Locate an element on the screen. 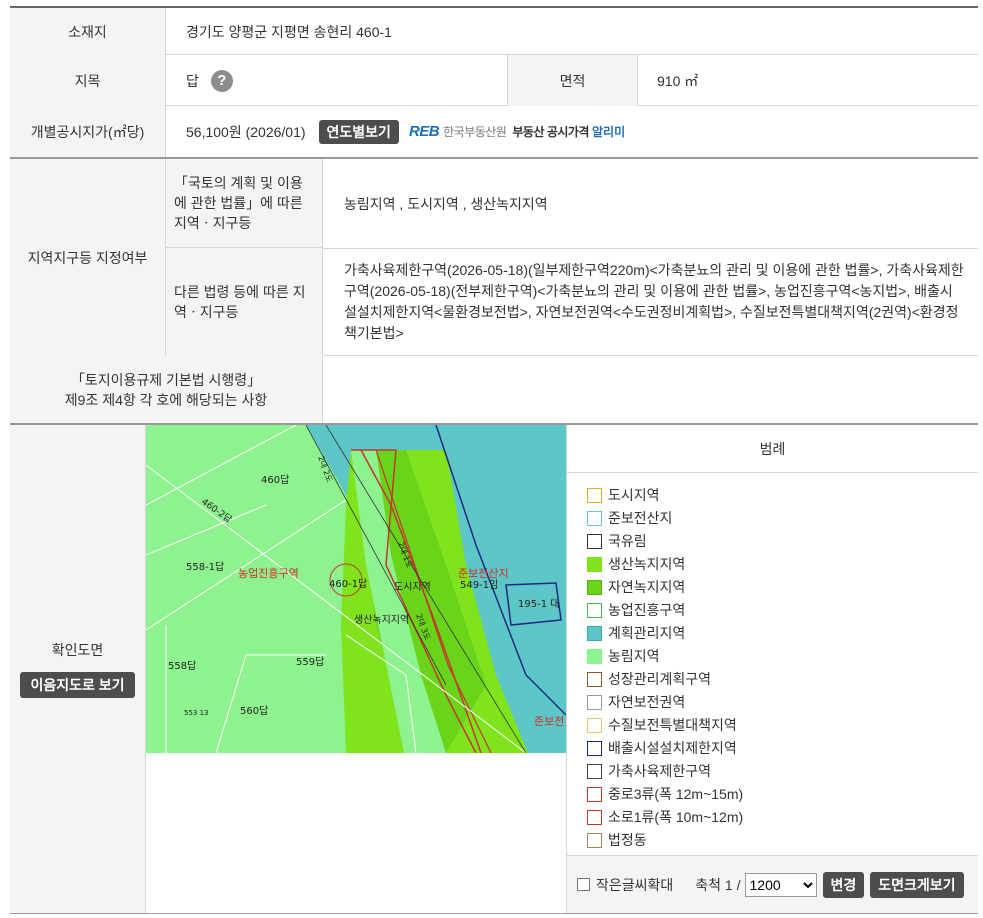 This screenshot has width=983, height=918. jimok-value: 답 is located at coordinates (192, 80).